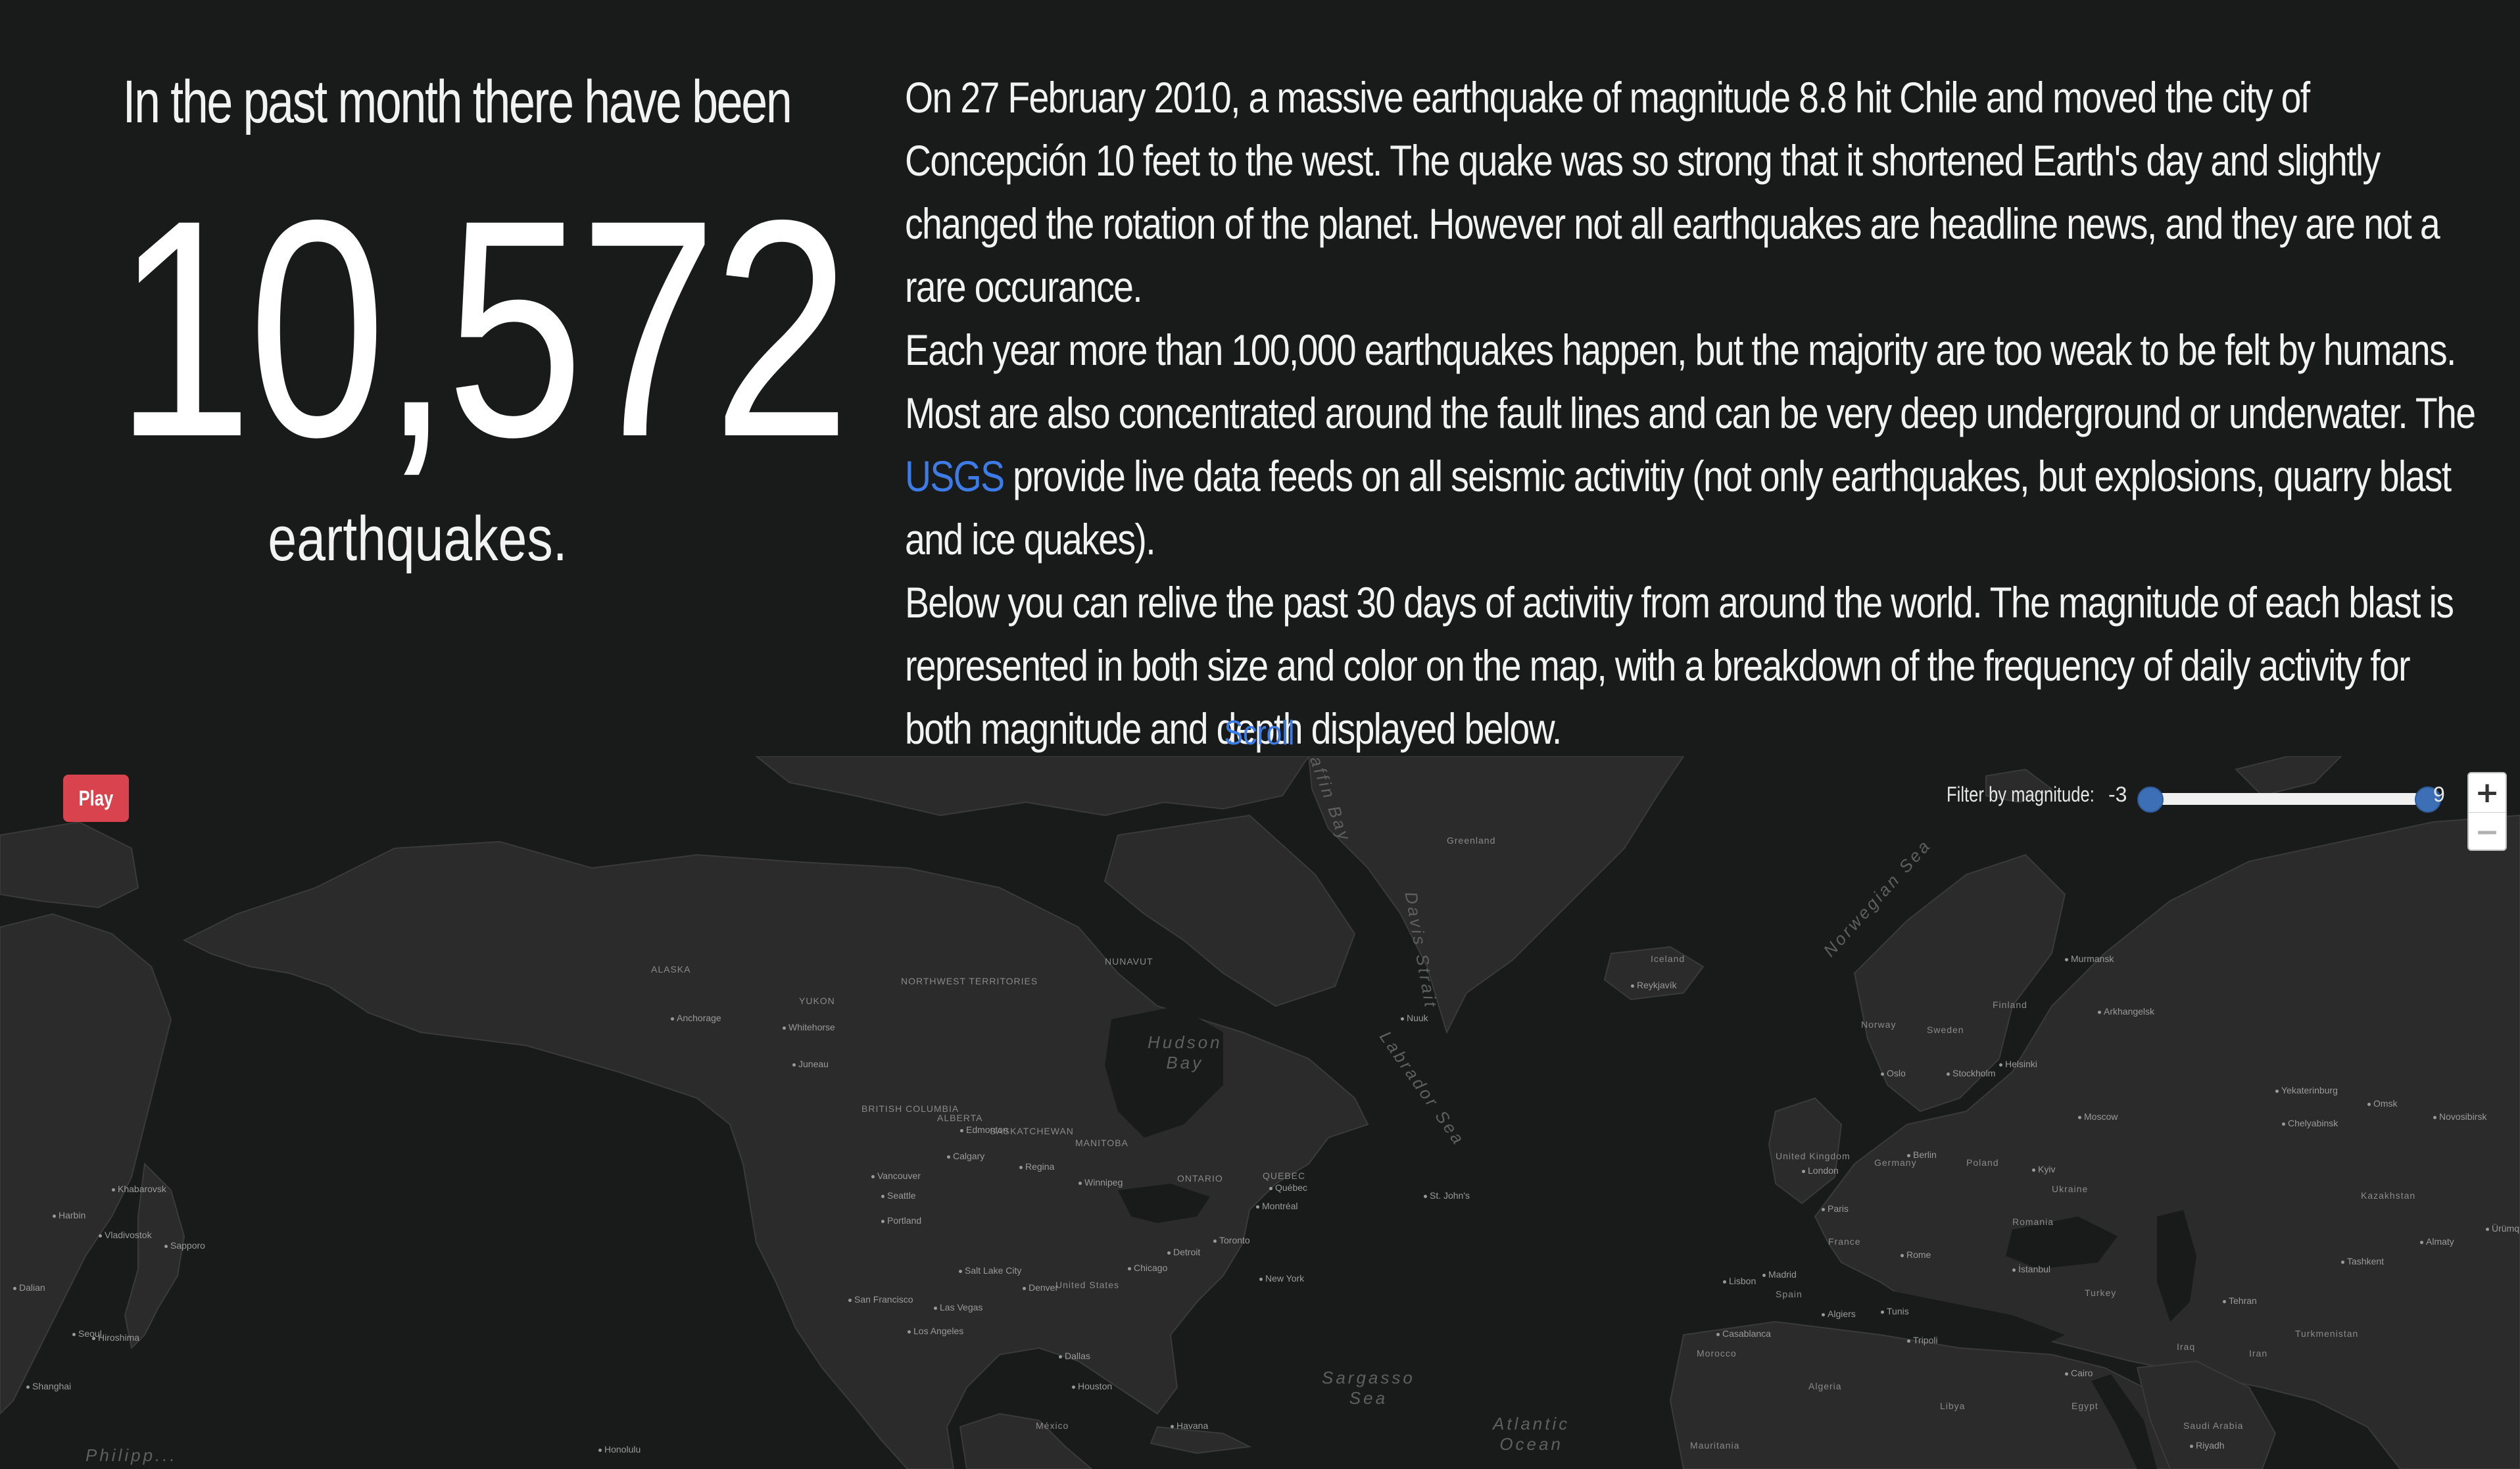  Describe the element at coordinates (2487, 831) in the screenshot. I see `zoom-out-button: −` at that location.